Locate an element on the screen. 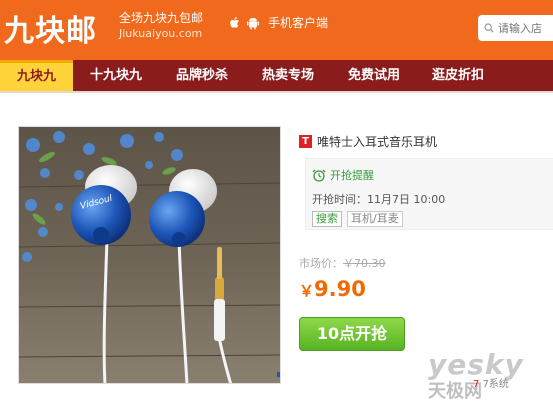  remind-label: 开抢提醒 is located at coordinates (352, 175).